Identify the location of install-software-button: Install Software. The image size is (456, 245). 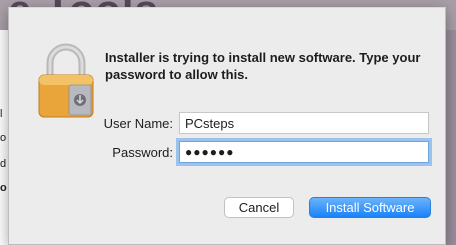
(370, 207).